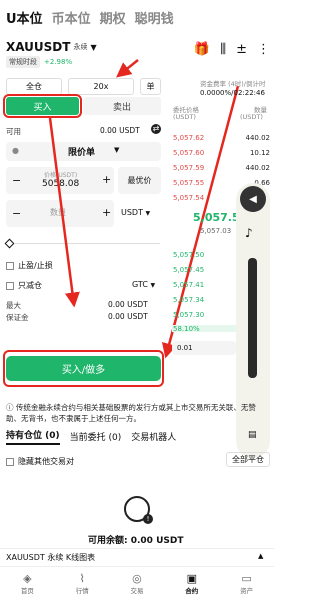 The height and width of the screenshot is (600, 320). What do you see at coordinates (260, 556) in the screenshot?
I see `chevron-up-icon: ▲` at bounding box center [260, 556].